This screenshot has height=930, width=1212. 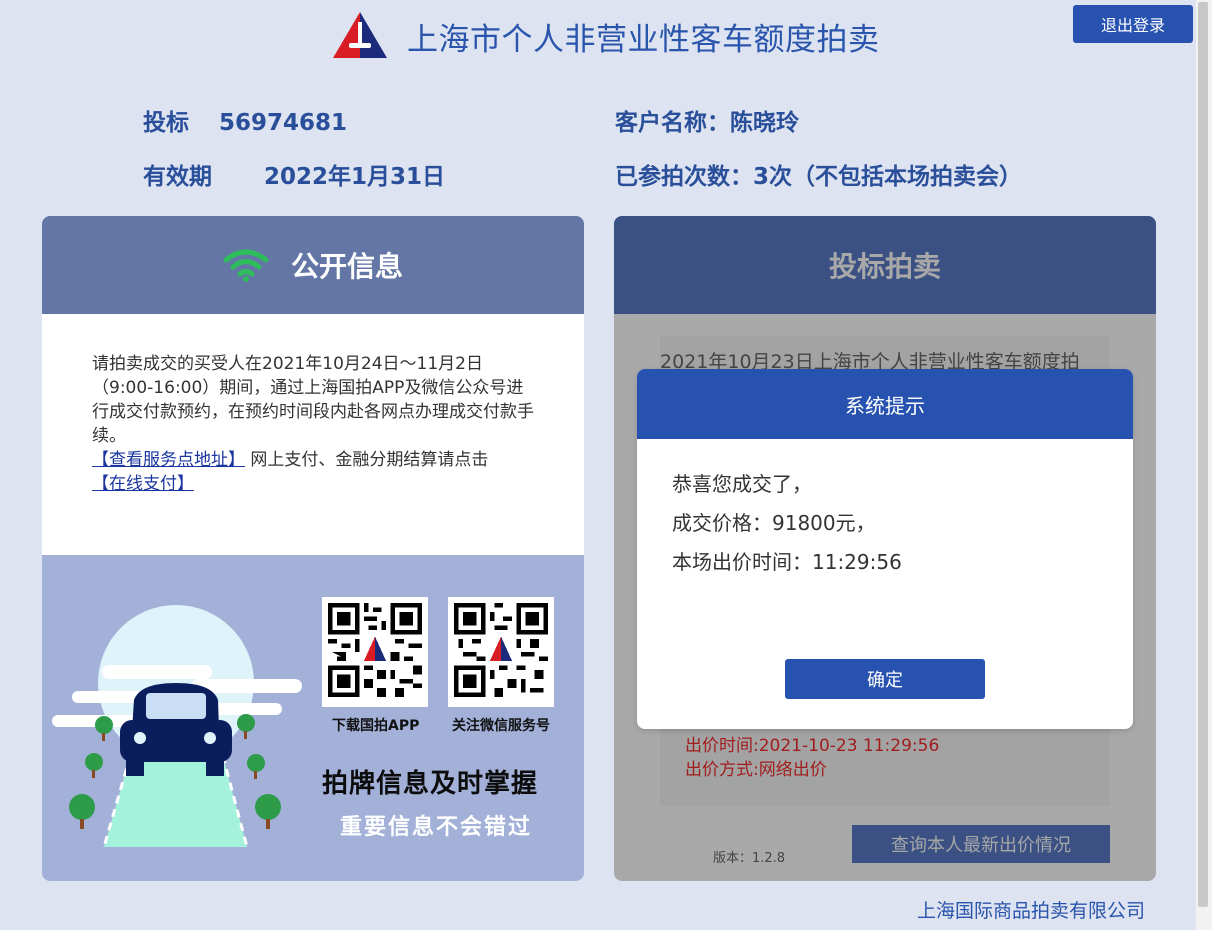 I want to click on version-label: 版本：1.2.8, so click(x=749, y=858).